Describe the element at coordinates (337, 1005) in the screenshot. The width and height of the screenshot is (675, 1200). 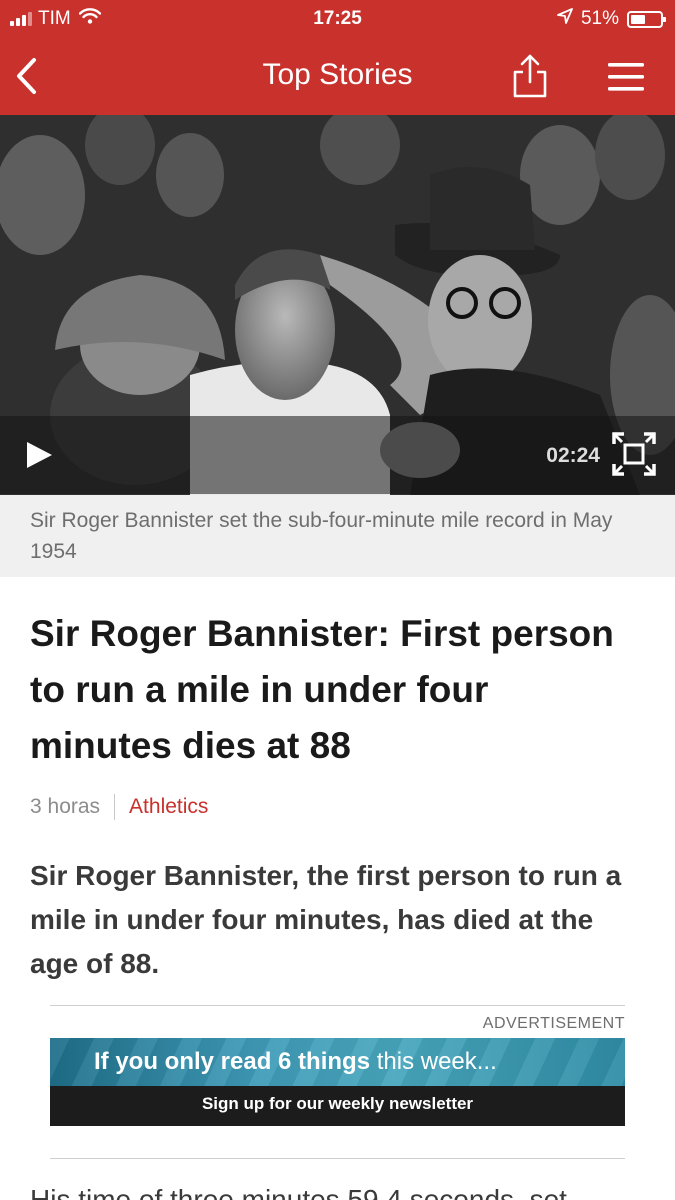
I see `ad-divider-top` at that location.